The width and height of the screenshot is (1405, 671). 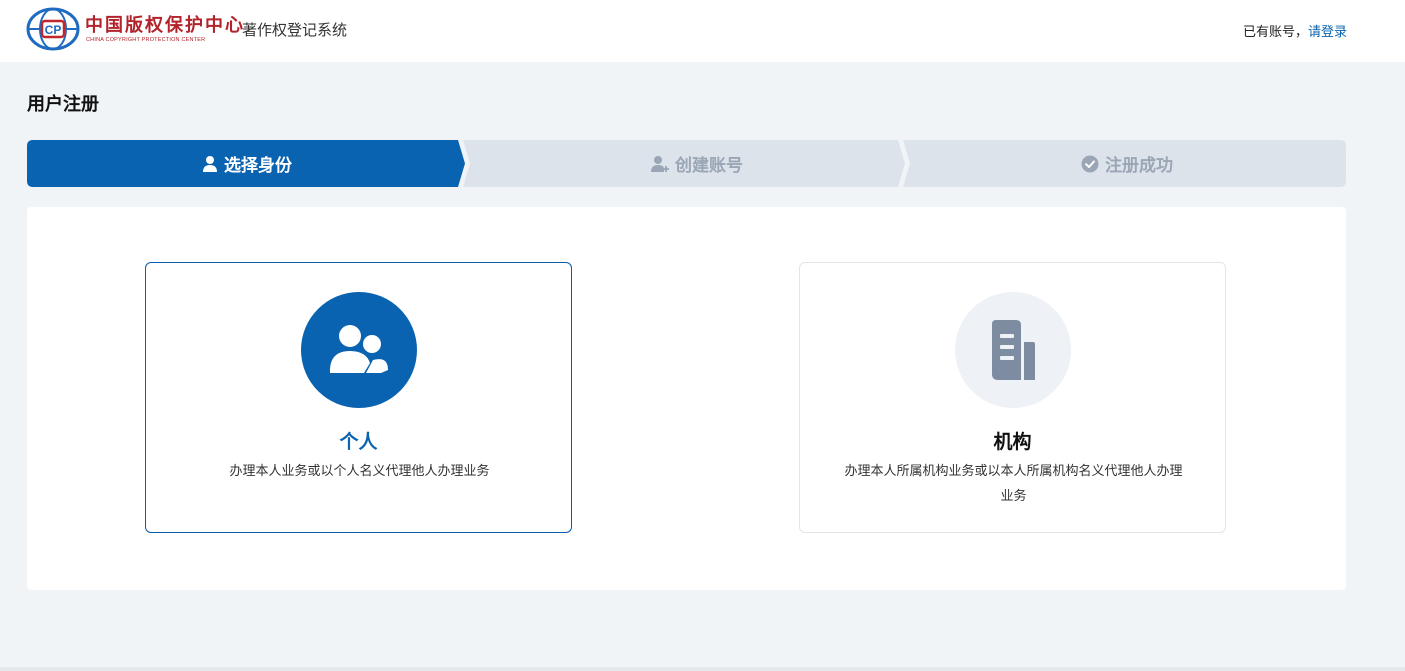 I want to click on card-description: 办理本人所属机构业务或以本人所属机构名义代理他人办理业务, so click(x=1013, y=484).